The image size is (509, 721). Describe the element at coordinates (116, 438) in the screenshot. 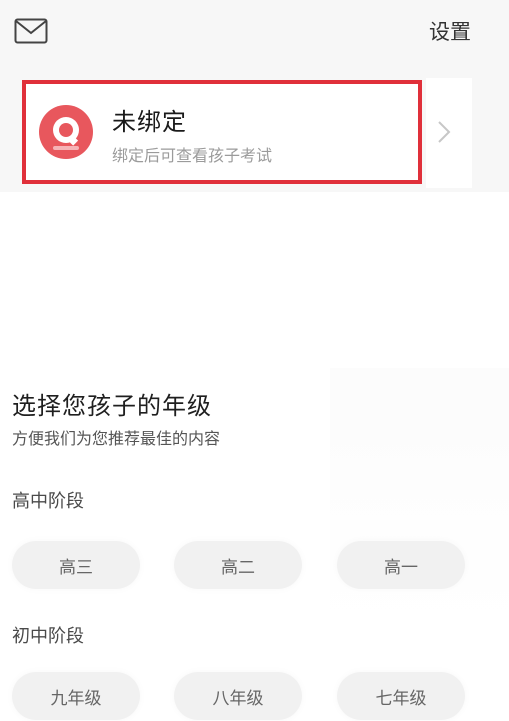

I see `grade-section-subtitle: 方便我们为您推荐最佳的内容` at that location.